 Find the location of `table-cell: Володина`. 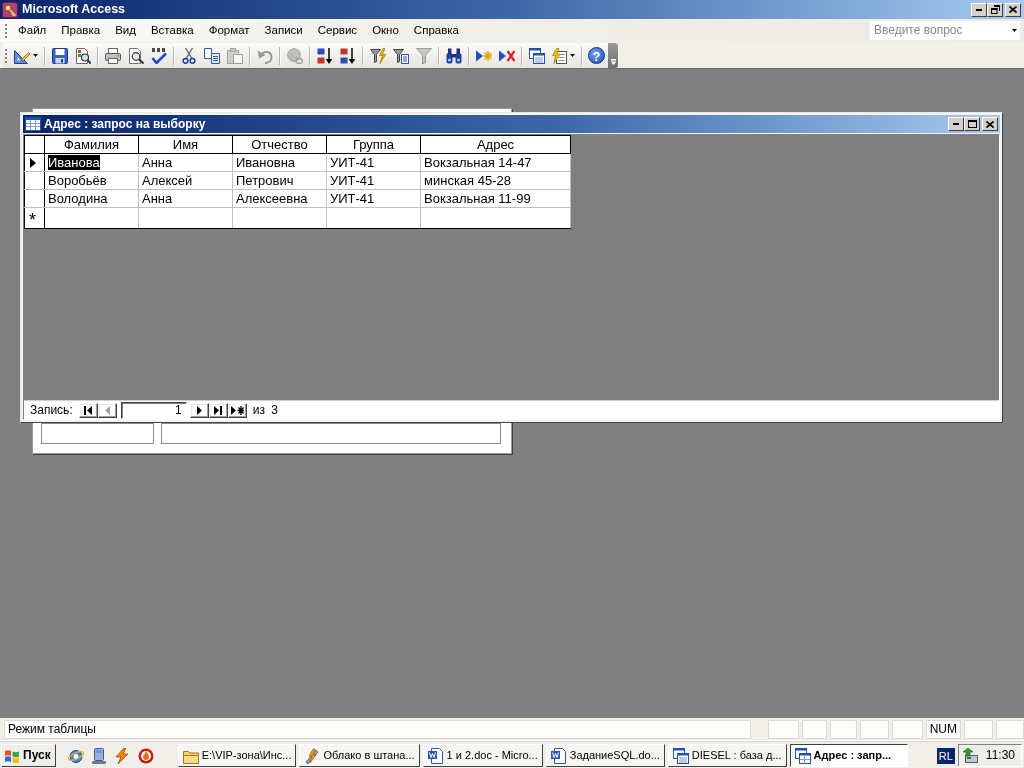

table-cell: Володина is located at coordinates (91, 198).